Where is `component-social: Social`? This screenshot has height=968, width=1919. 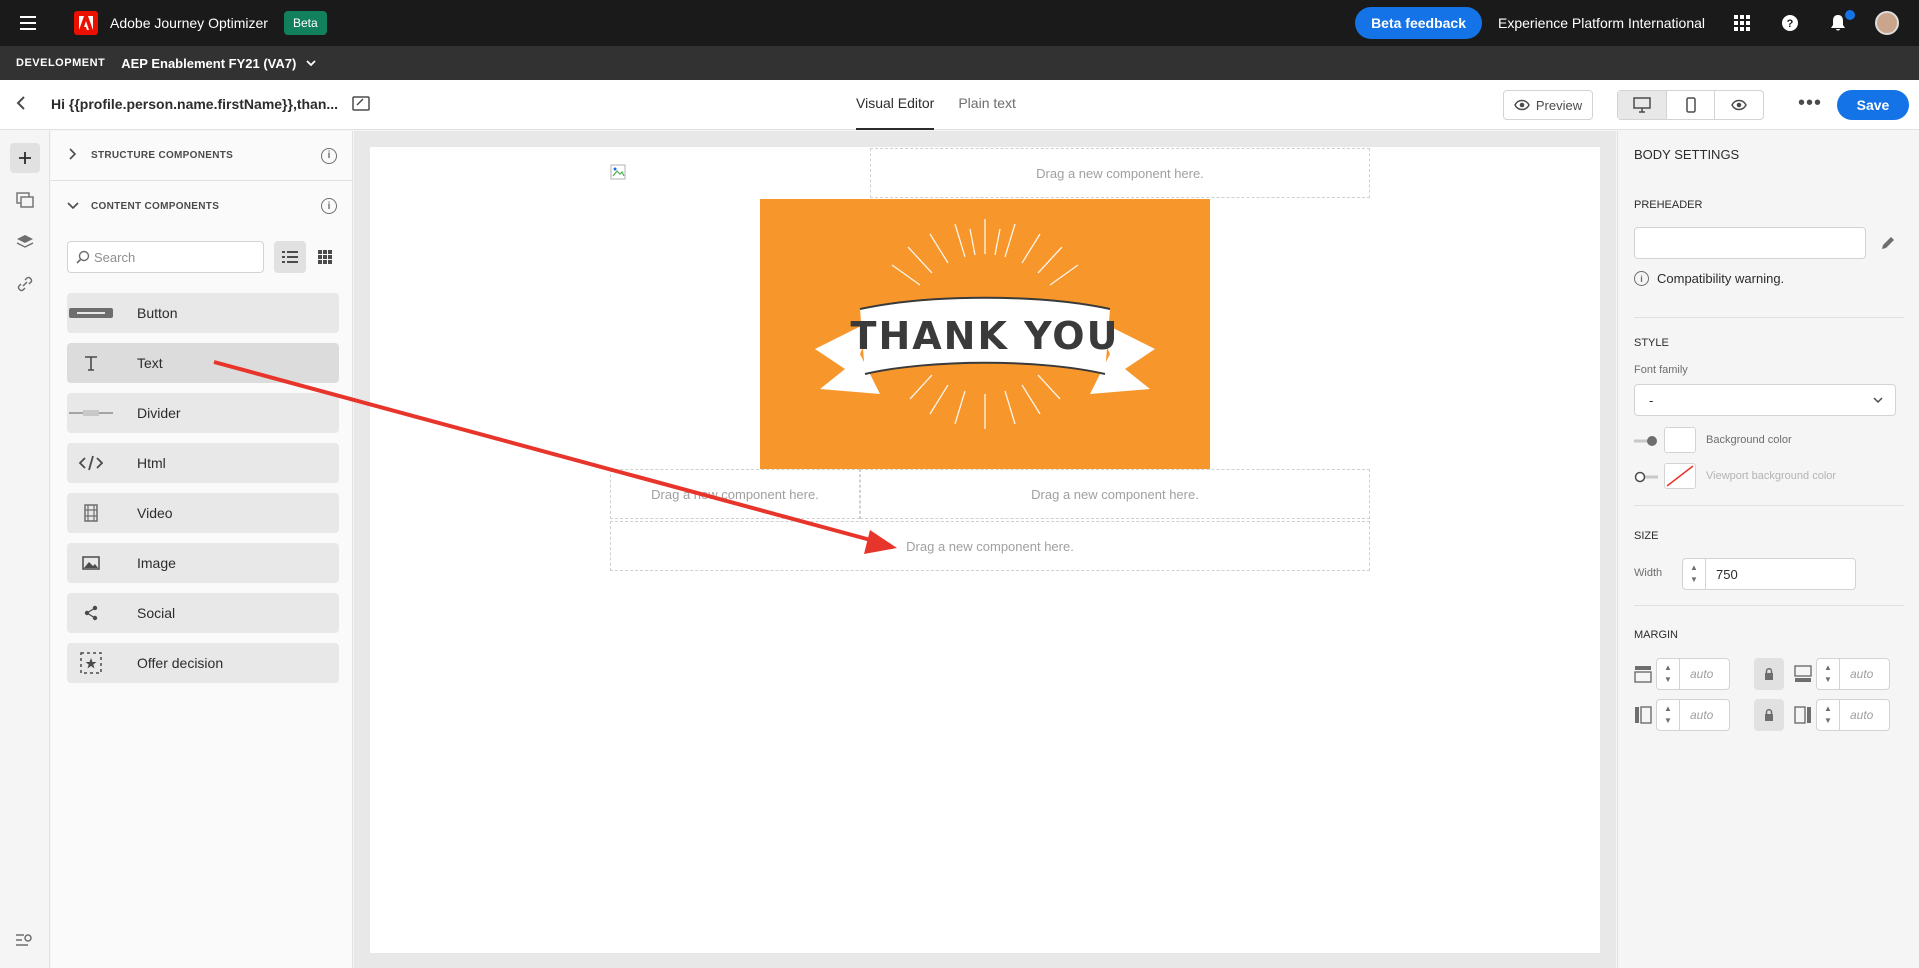
component-social: Social is located at coordinates (203, 613).